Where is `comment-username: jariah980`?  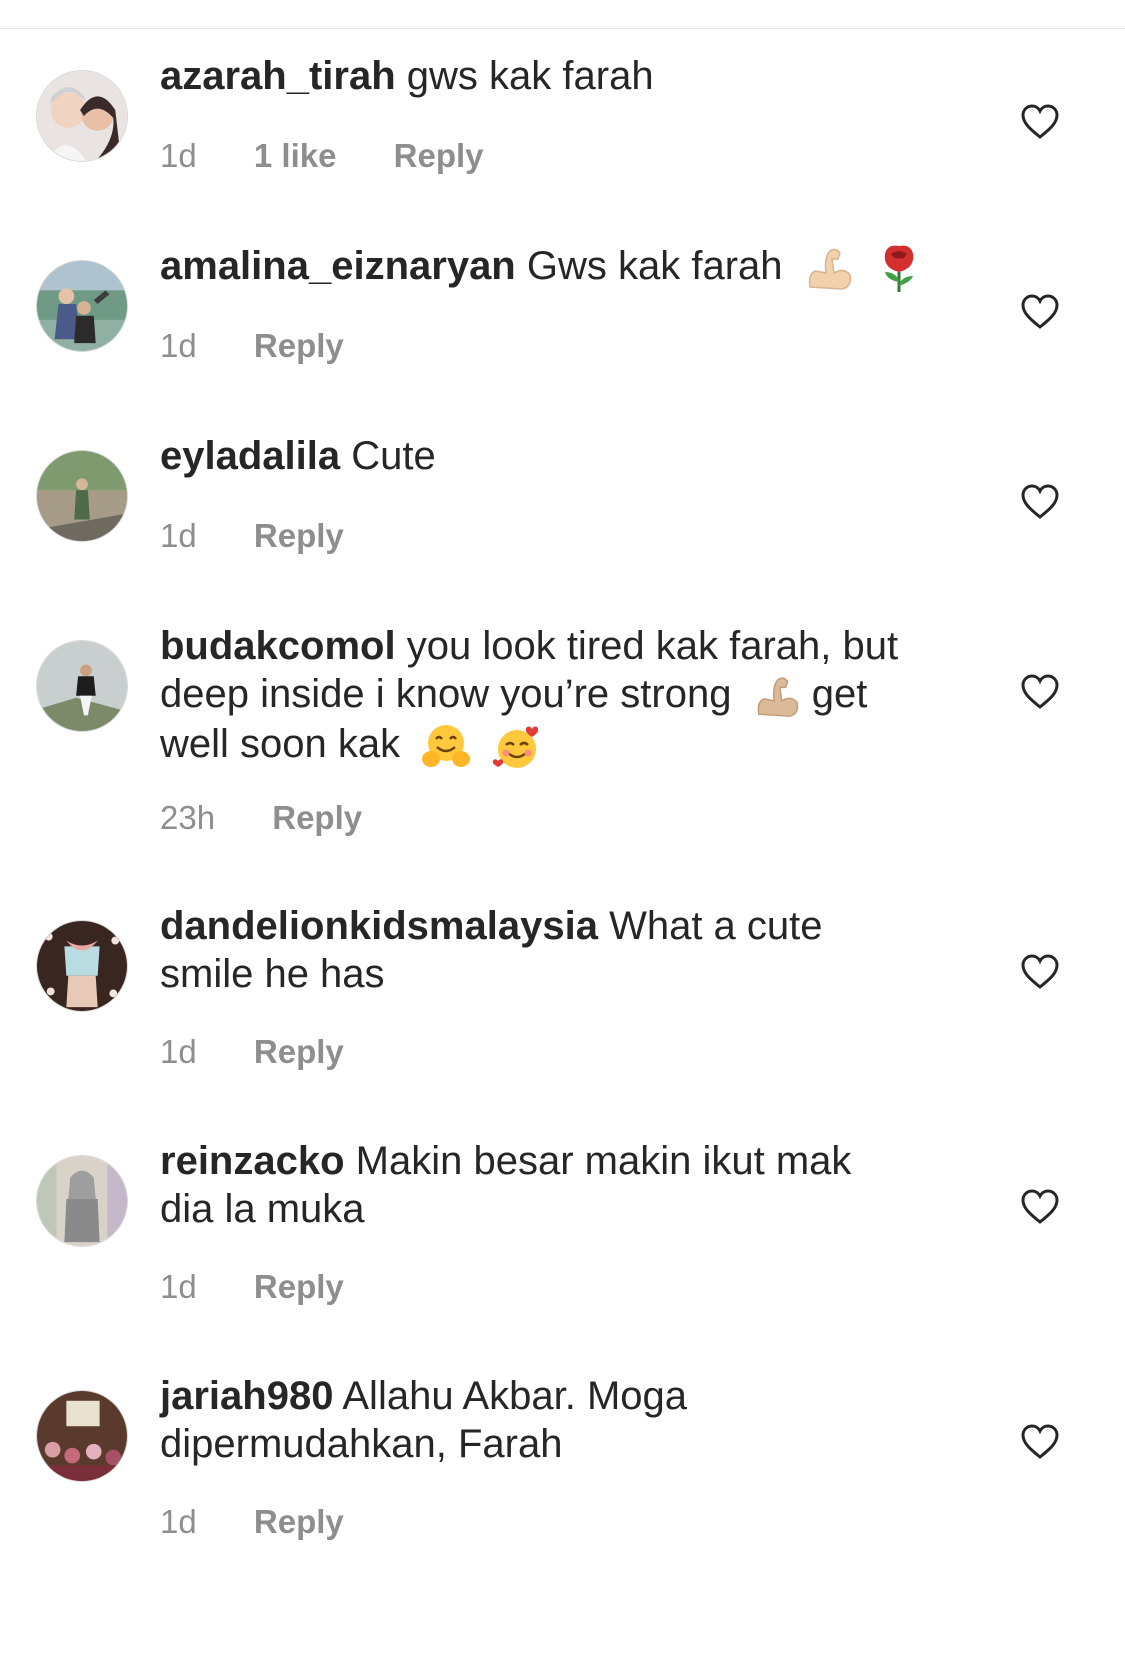
comment-username: jariah980 is located at coordinates (246, 1396).